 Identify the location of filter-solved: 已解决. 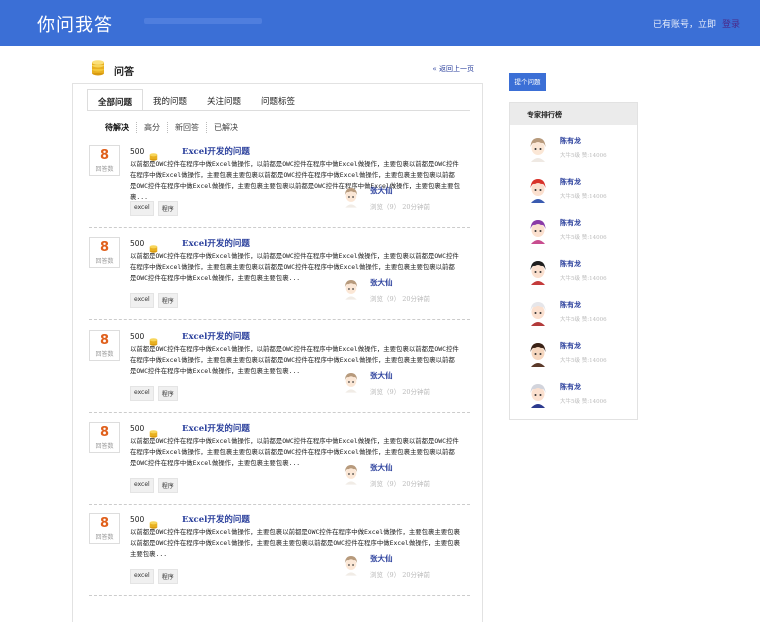
(225, 127).